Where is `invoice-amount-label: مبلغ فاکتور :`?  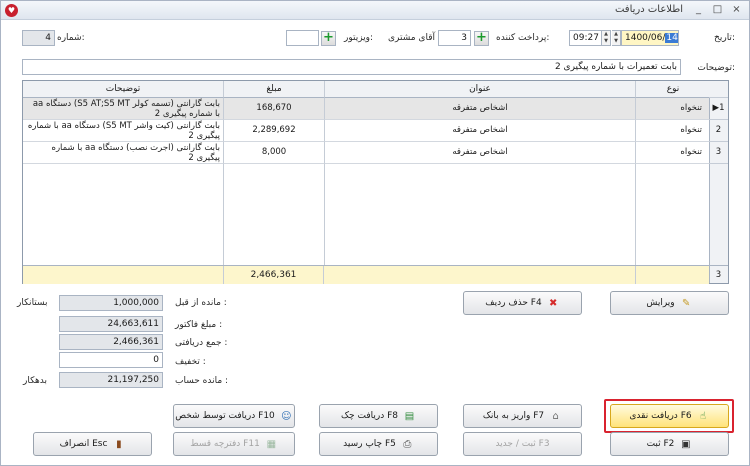 invoice-amount-label: مبلغ فاکتور : is located at coordinates (199, 325).